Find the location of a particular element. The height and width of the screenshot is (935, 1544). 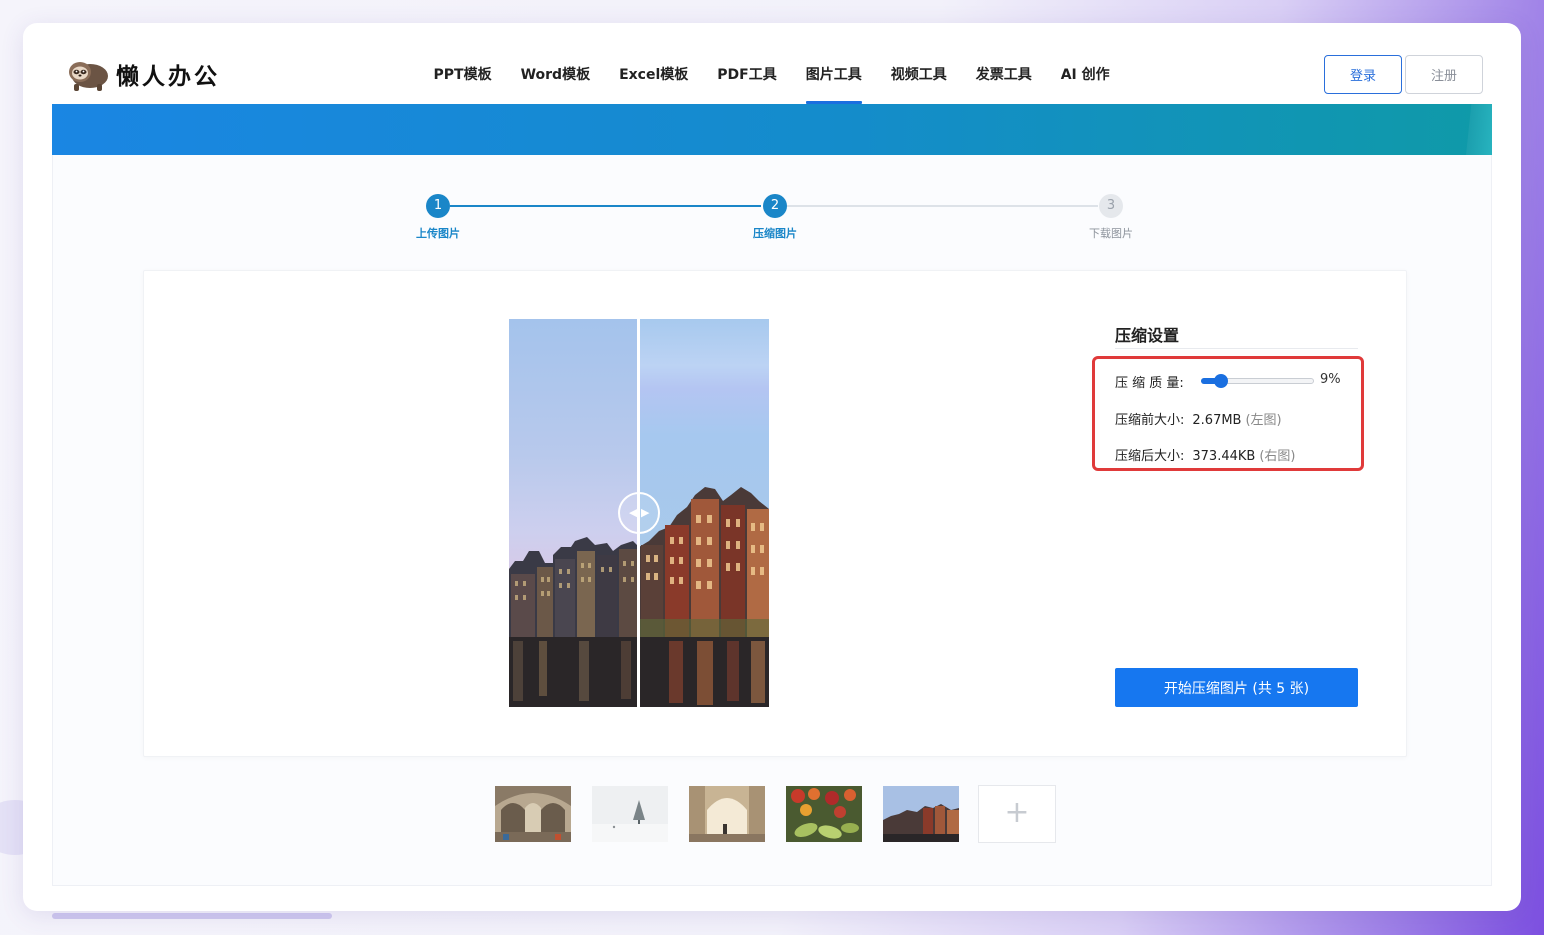

nav-item-word-templates: Word模板 is located at coordinates (555, 76).